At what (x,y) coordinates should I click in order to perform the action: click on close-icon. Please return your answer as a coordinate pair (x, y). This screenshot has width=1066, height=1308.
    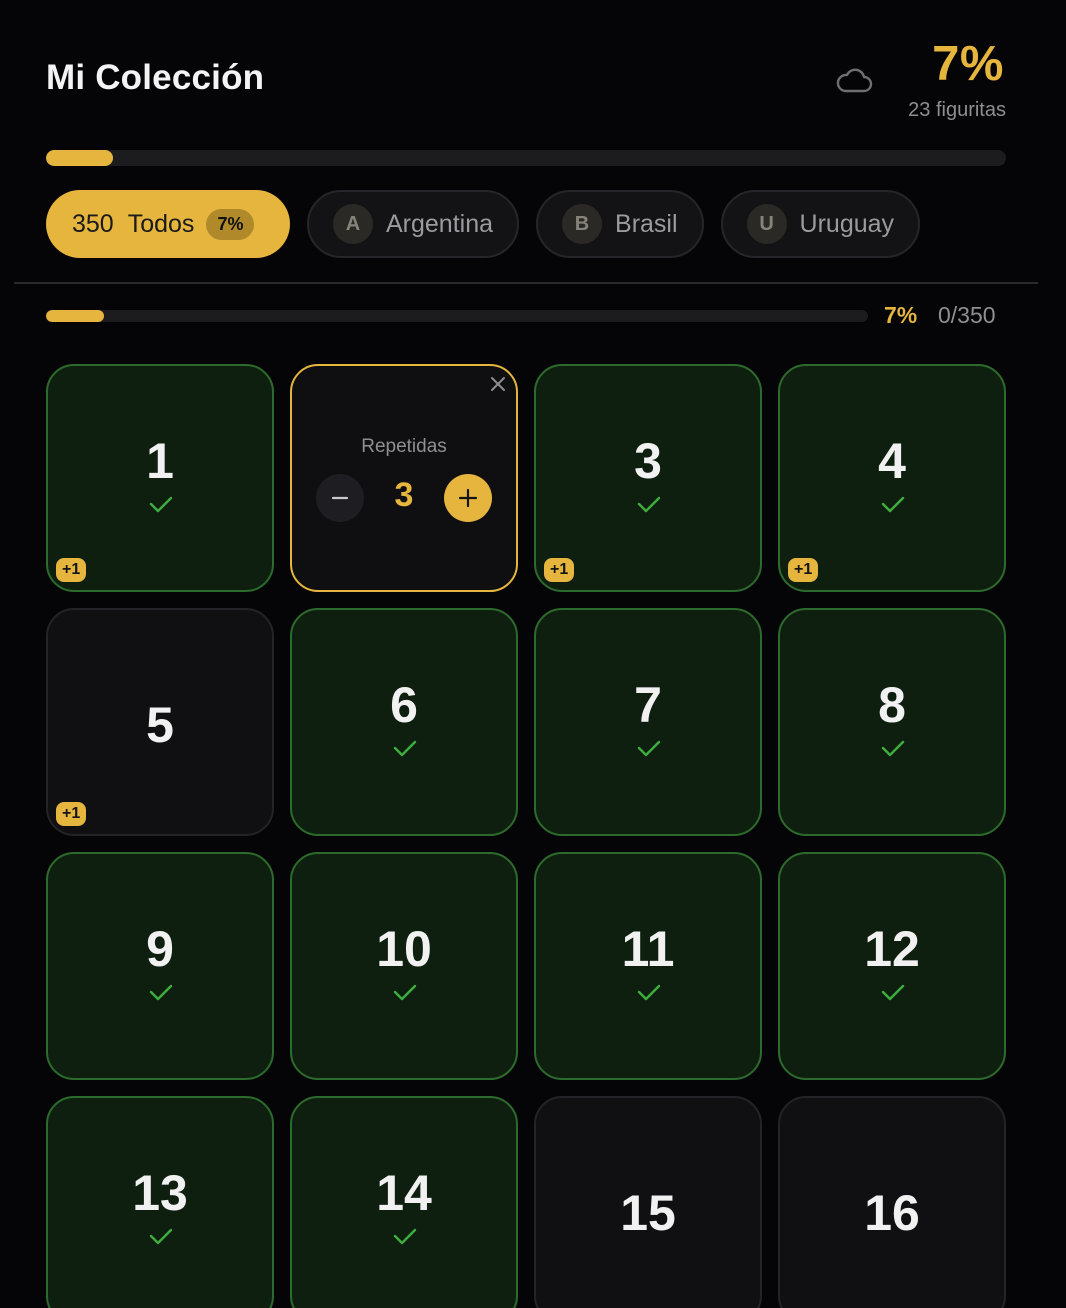
    Looking at the image, I should click on (498, 384).